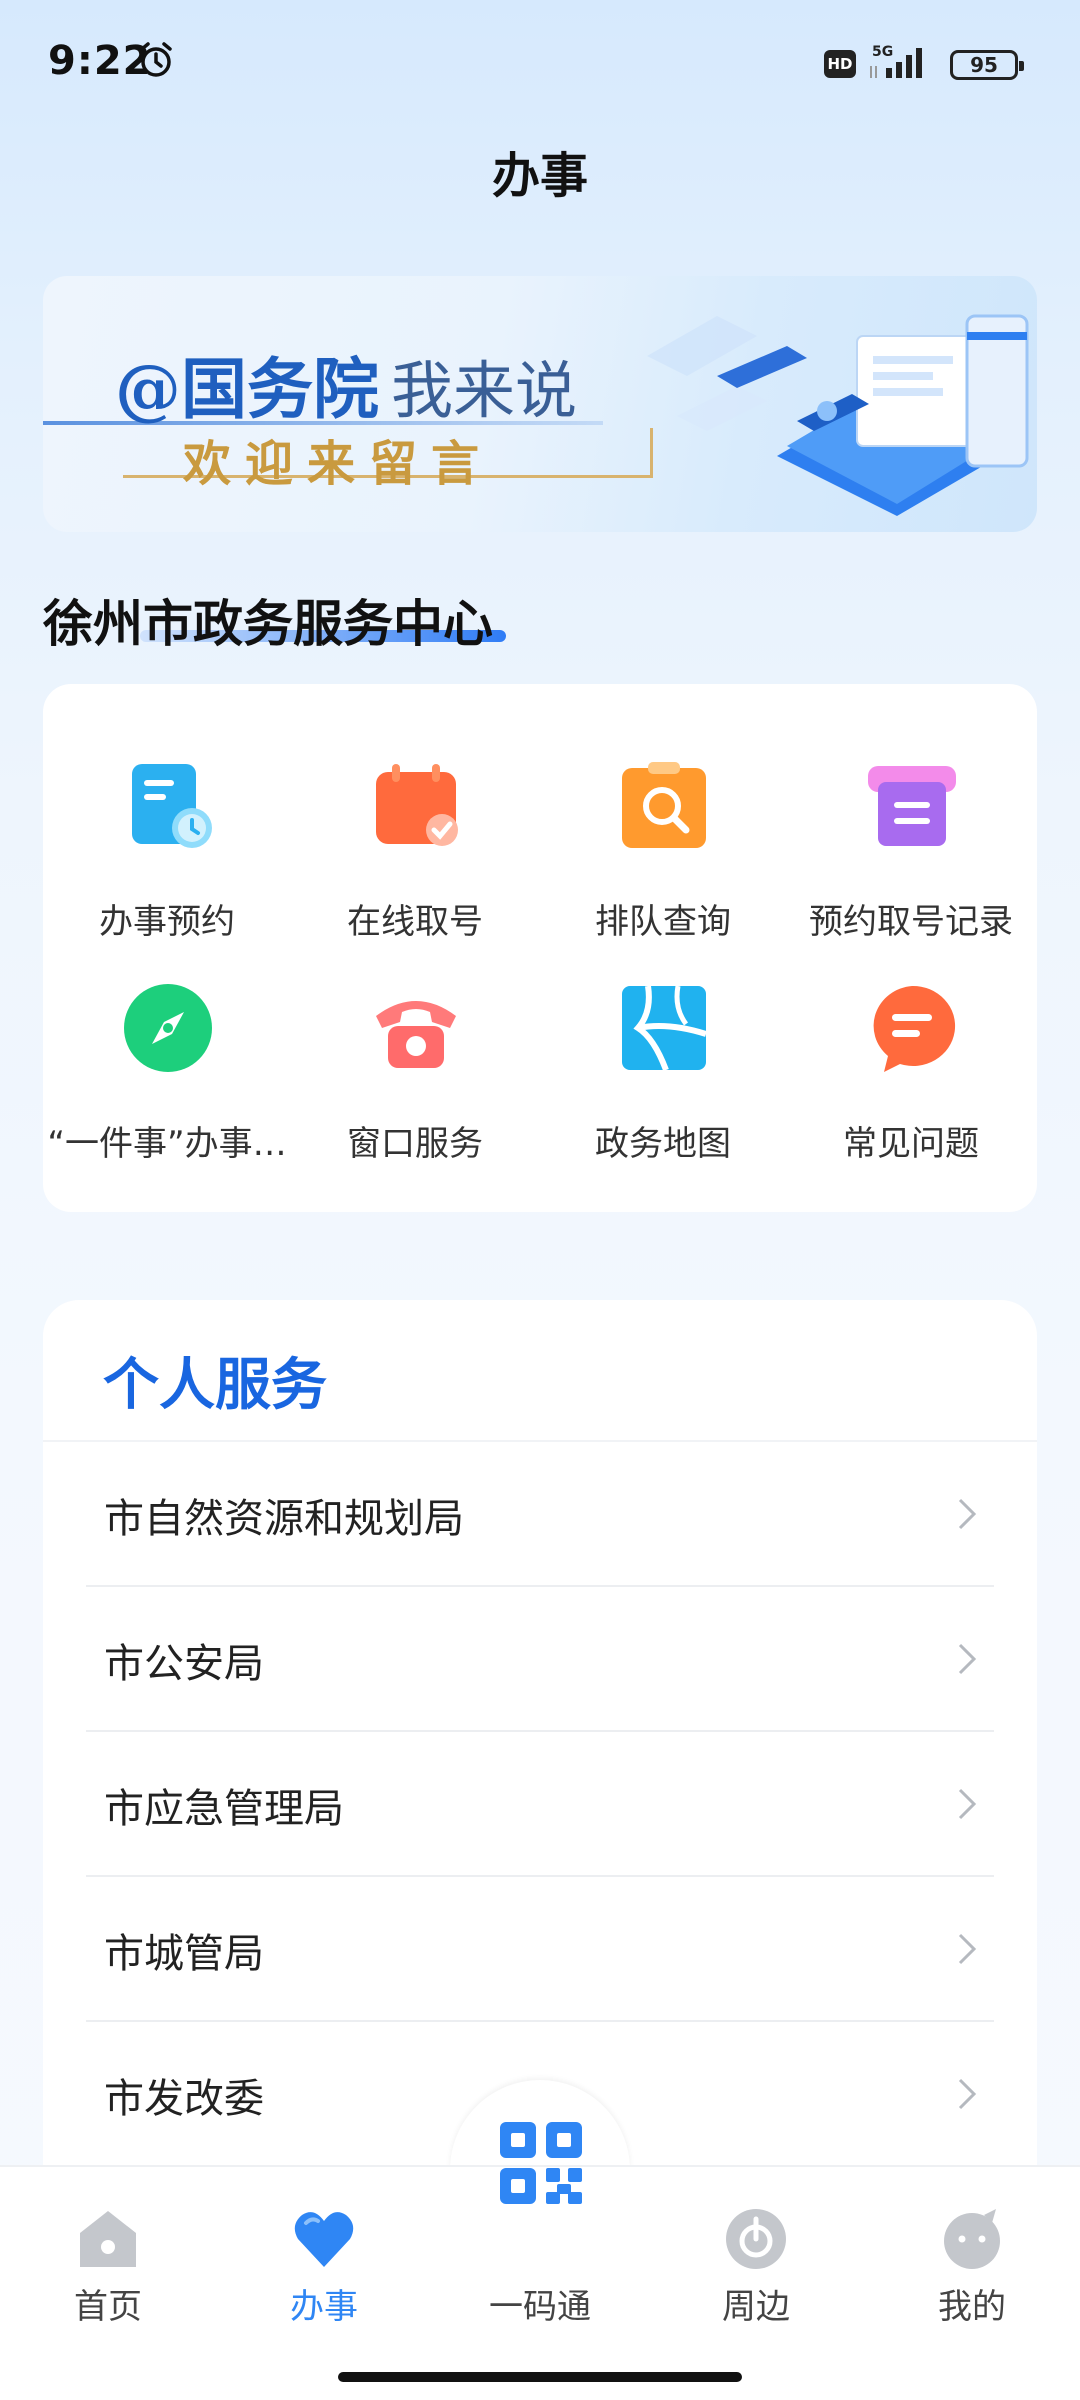 The image size is (1080, 2400). I want to click on grid-item-window-service: 窗口服务, so click(415, 1057).